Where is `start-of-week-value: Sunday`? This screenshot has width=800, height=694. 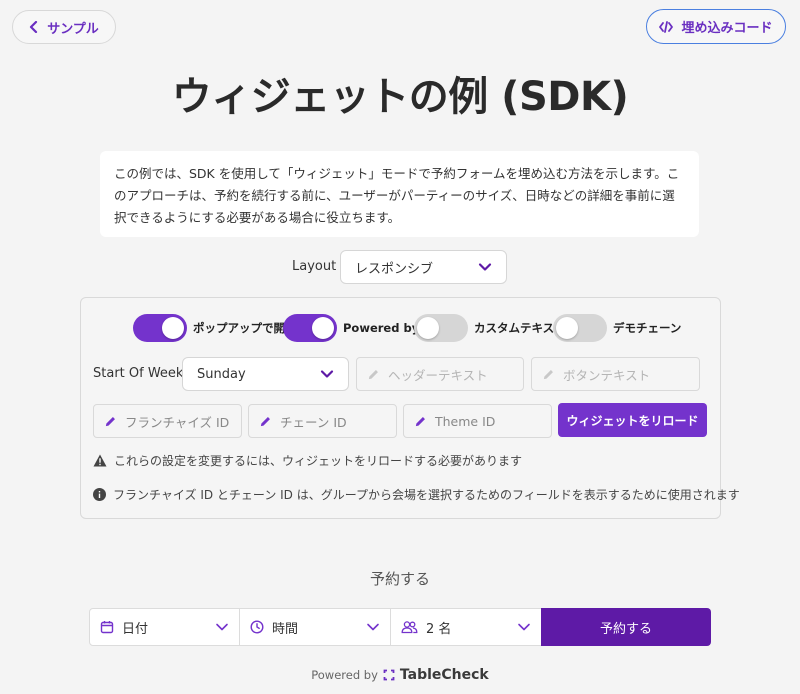
start-of-week-value: Sunday is located at coordinates (221, 374).